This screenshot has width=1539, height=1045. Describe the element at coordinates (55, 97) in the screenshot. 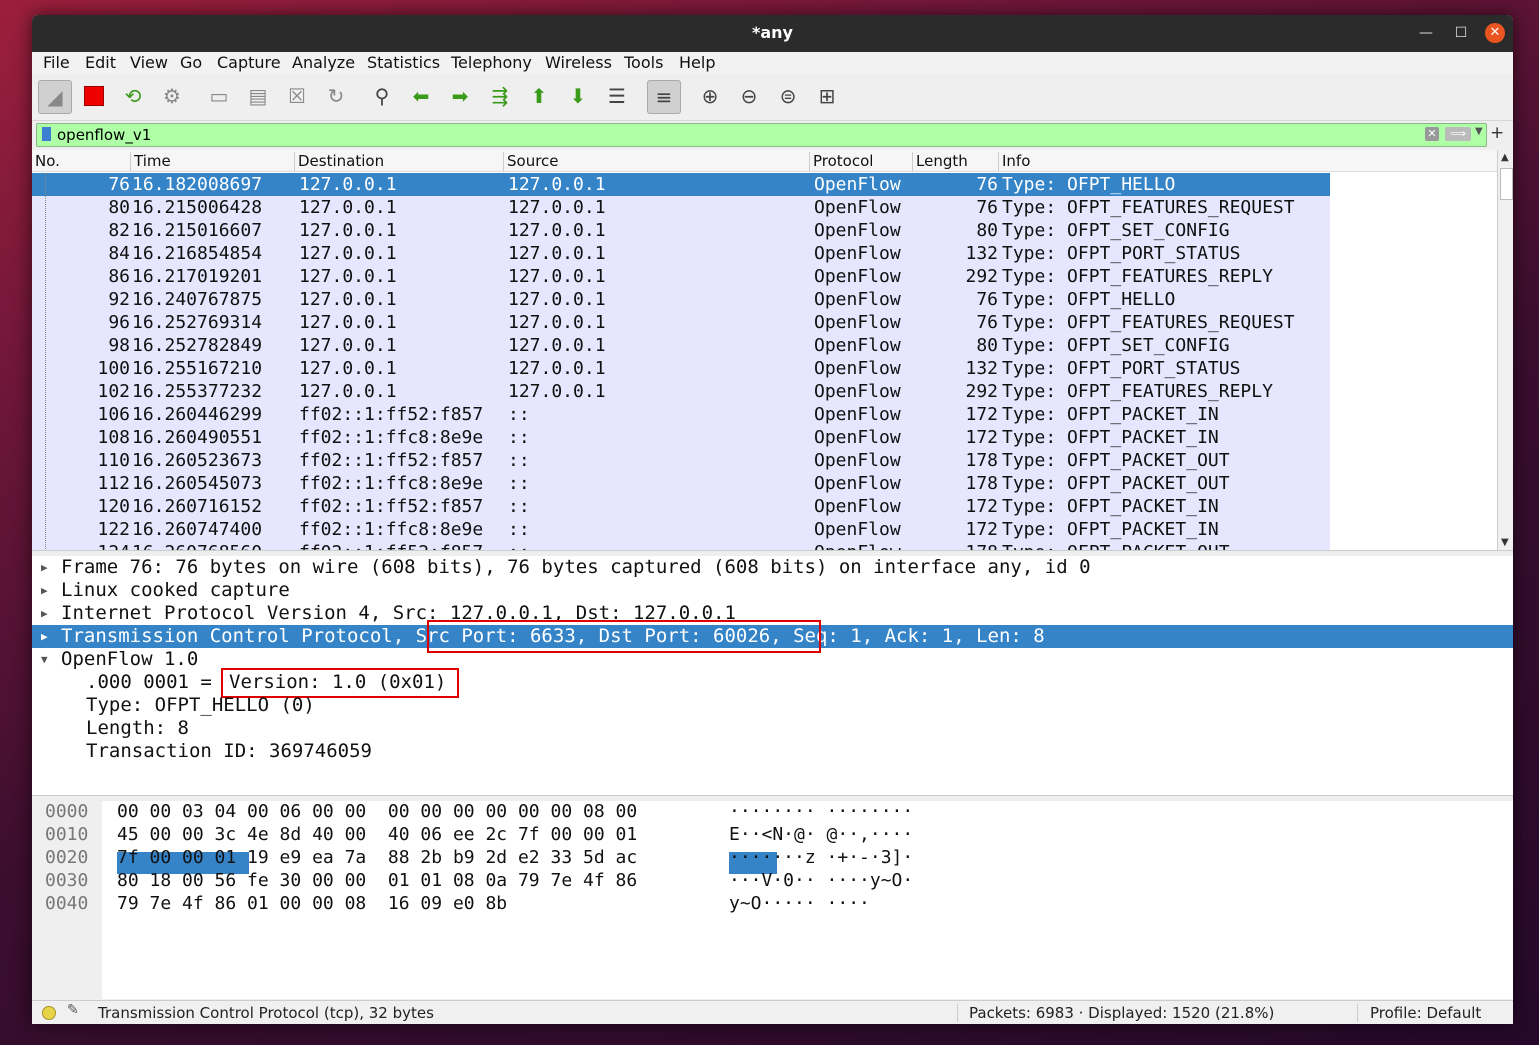

I see `shark-fin-start-icon: ◢` at that location.